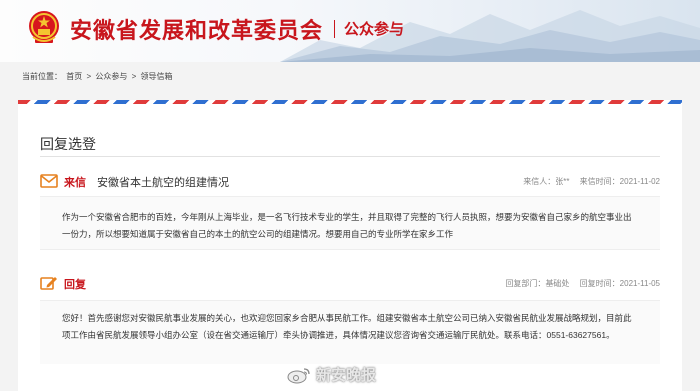 This screenshot has width=700, height=391. What do you see at coordinates (48, 283) in the screenshot?
I see `reply-edit-icon` at bounding box center [48, 283].